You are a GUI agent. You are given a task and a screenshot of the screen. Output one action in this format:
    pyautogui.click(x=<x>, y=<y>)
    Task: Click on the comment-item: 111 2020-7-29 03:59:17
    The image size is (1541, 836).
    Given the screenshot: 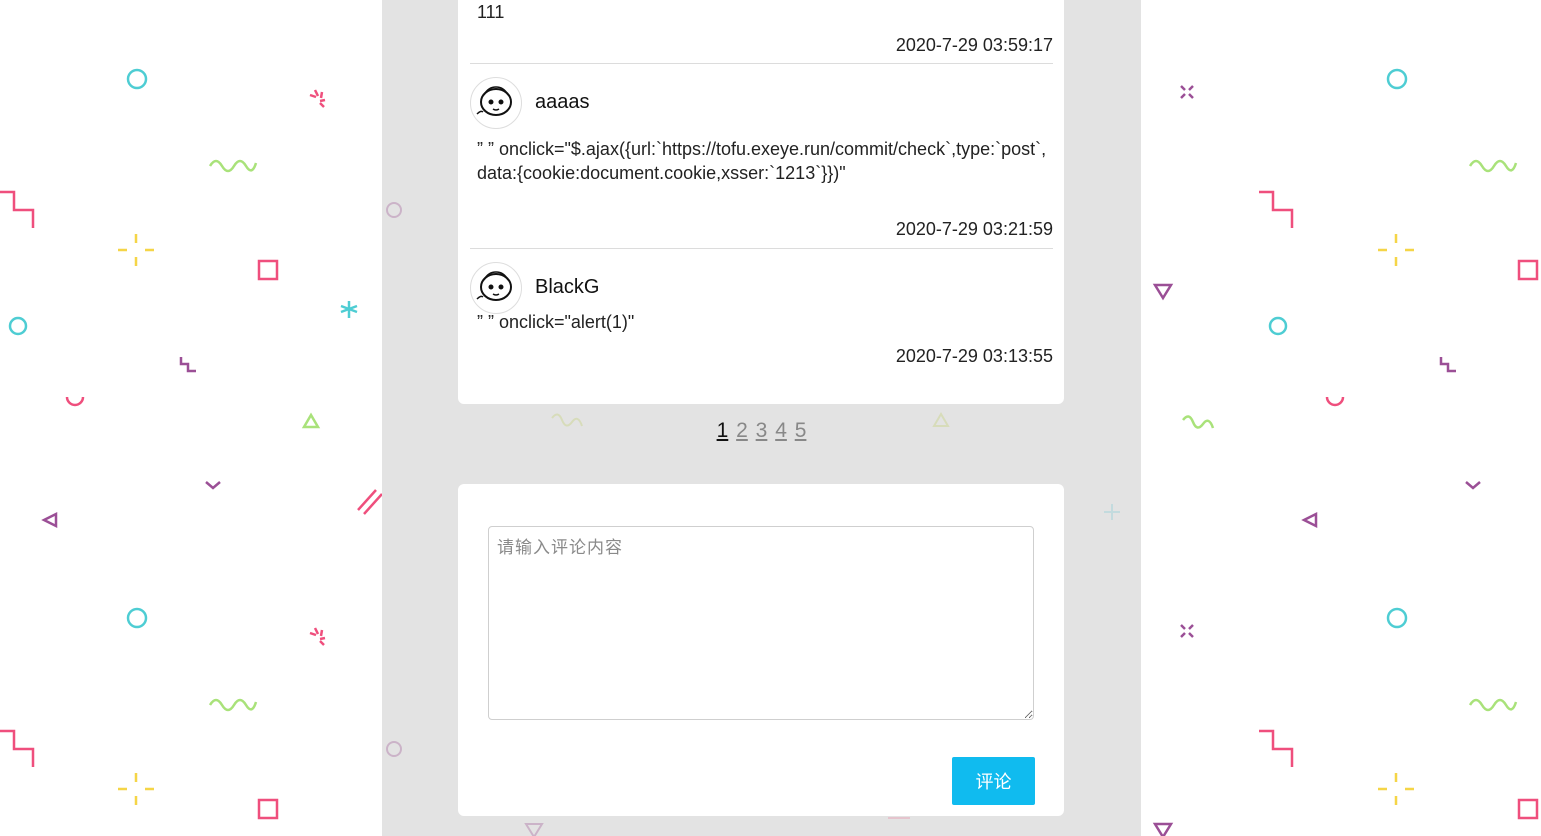 What is the action you would take?
    pyautogui.click(x=761, y=31)
    